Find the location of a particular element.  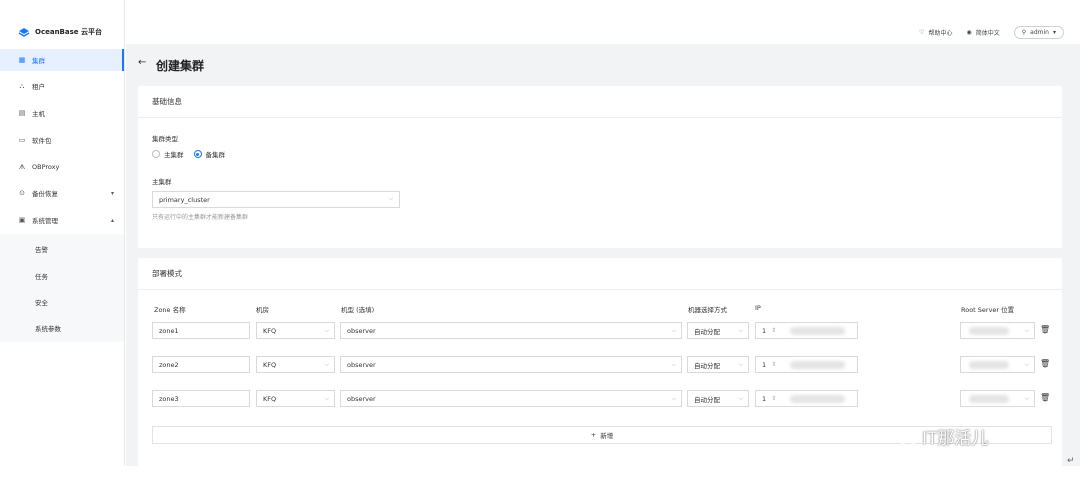

sidebar-item-label: 备份恢复 is located at coordinates (45, 194).